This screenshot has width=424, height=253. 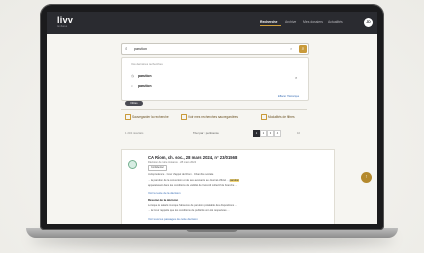 I want to click on arrow-up-icon: ↑, so click(x=366, y=177).